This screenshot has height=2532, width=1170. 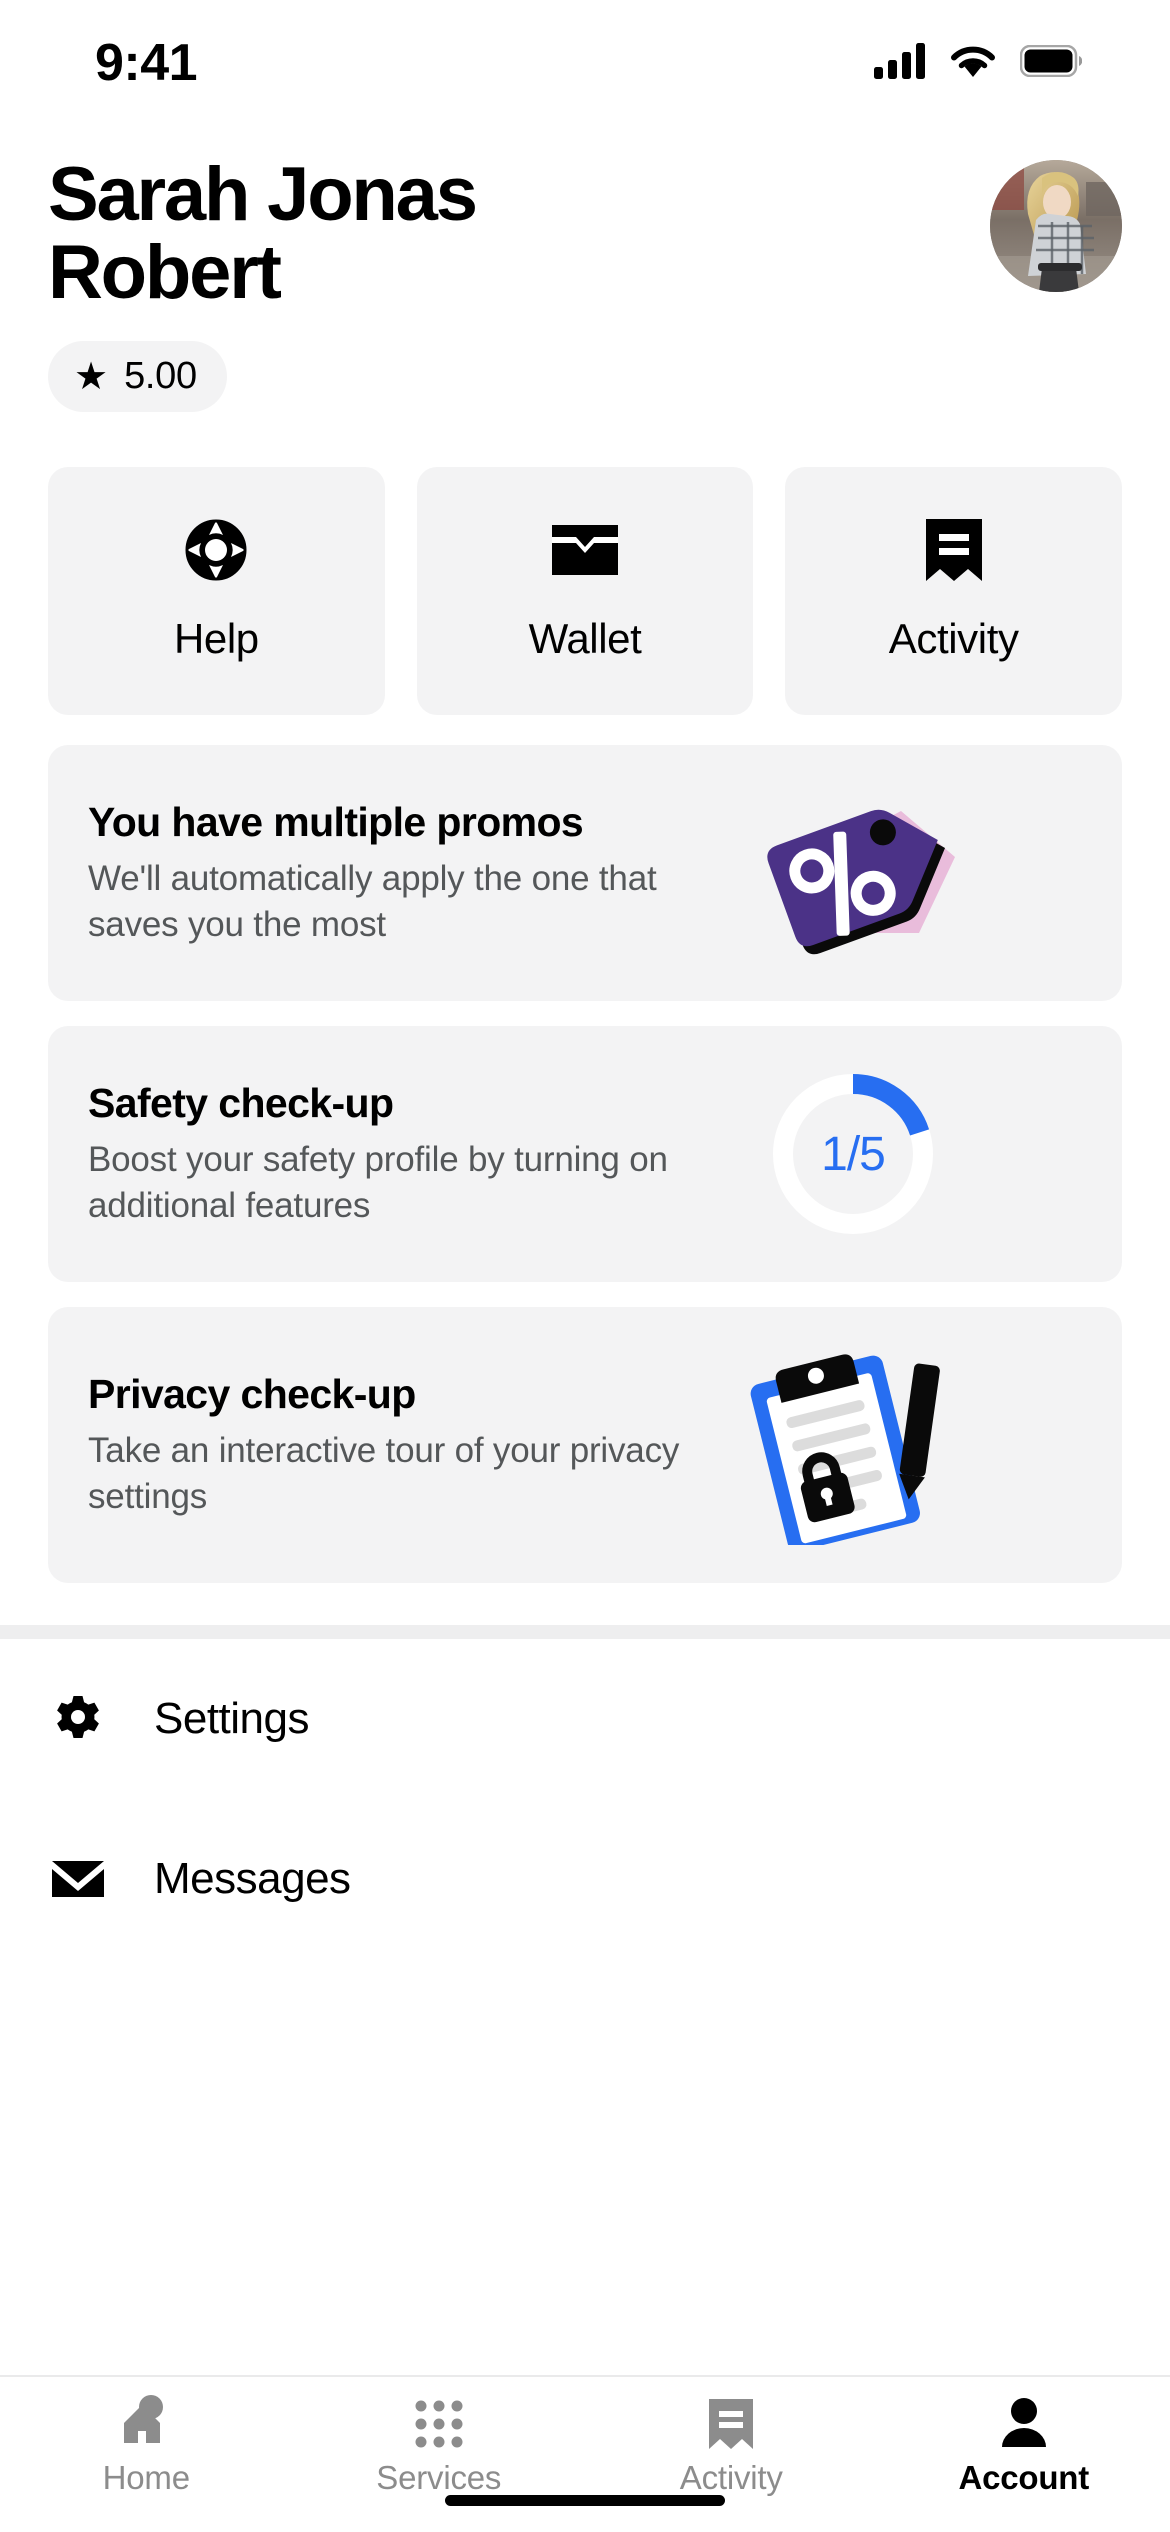 What do you see at coordinates (252, 1393) in the screenshot?
I see `card-title: Privacy check-up` at bounding box center [252, 1393].